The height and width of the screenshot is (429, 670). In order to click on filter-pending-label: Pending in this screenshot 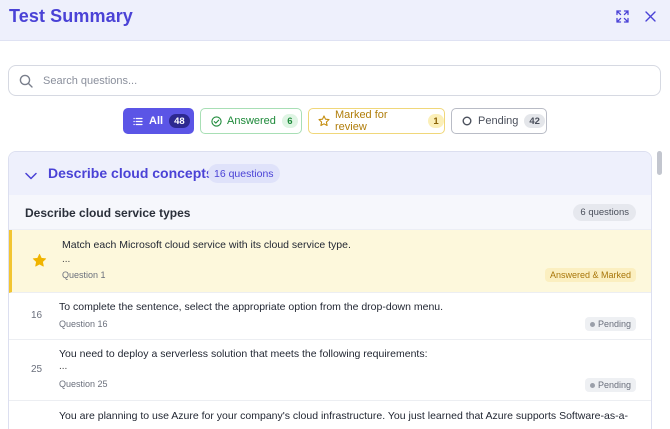, I will do `click(498, 121)`.